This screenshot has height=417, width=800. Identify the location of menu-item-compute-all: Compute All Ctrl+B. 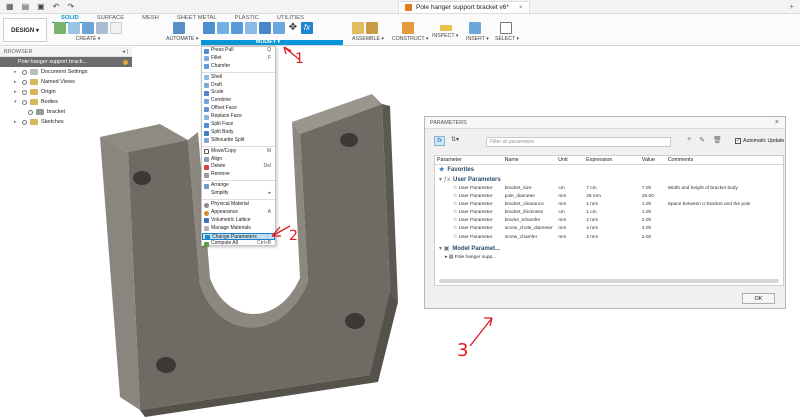
(238, 244).